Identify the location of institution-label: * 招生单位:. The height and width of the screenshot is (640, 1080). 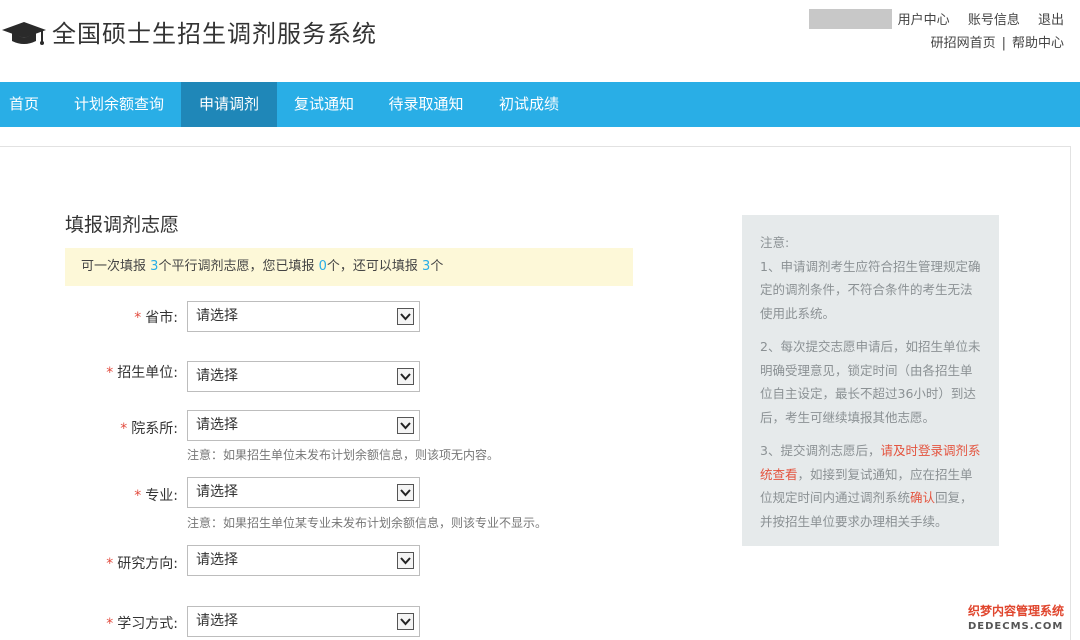
(118, 372).